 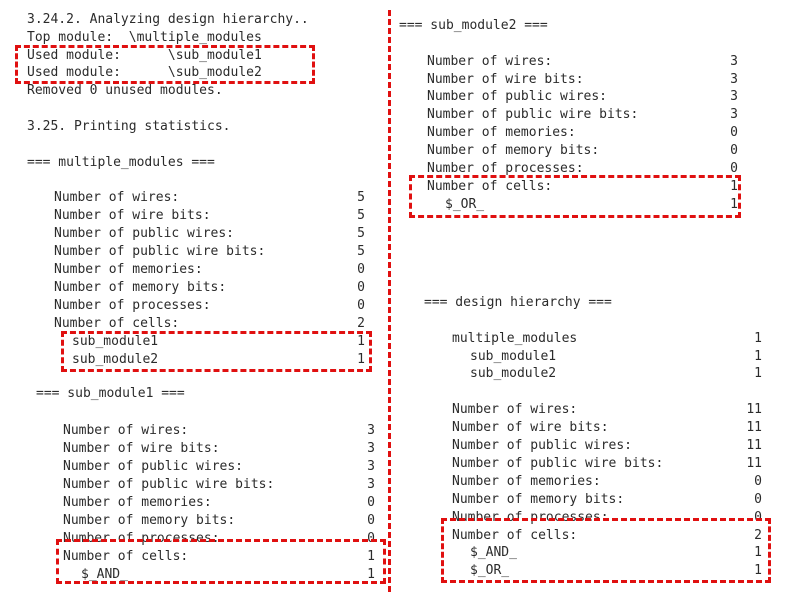 I want to click on highlight-sm1-cells, so click(x=221, y=561).